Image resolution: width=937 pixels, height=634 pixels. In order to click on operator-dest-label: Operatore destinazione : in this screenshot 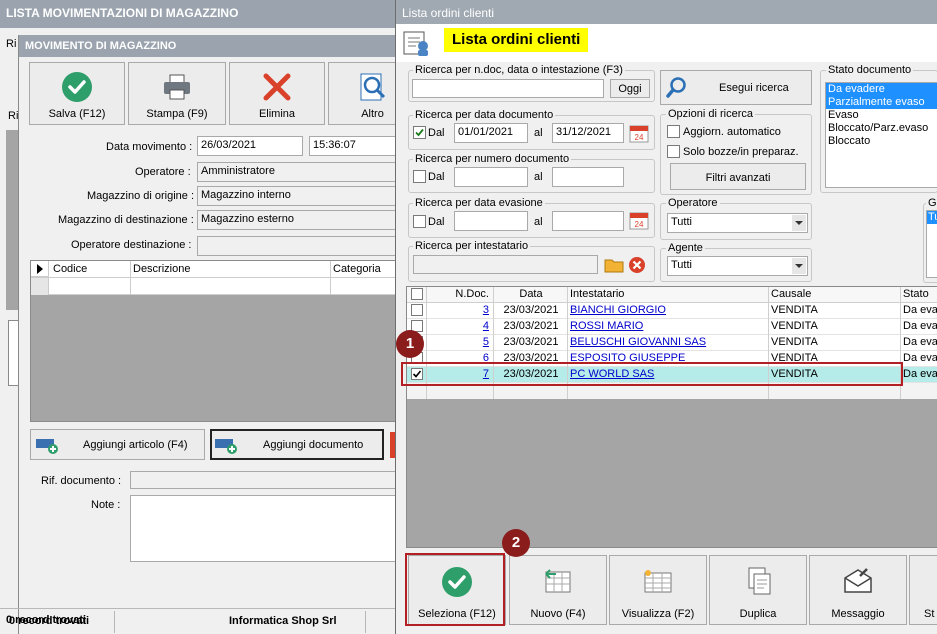, I will do `click(131, 245)`.